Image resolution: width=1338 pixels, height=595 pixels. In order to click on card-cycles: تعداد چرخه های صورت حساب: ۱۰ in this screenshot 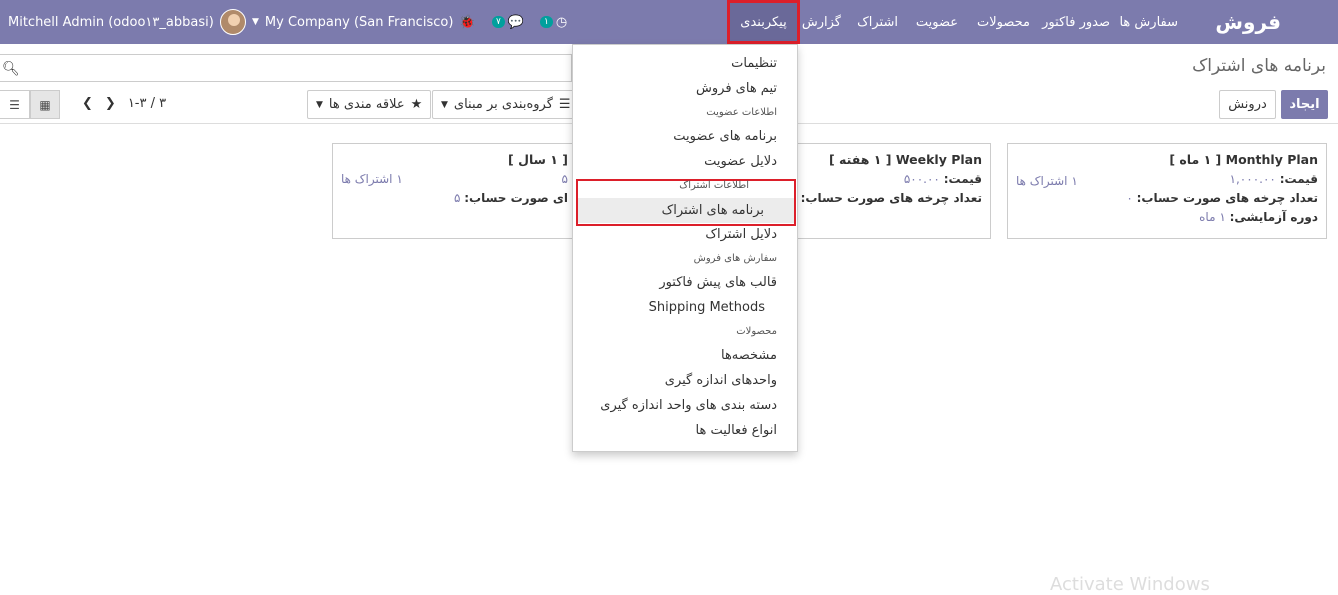, I will do `click(883, 198)`.